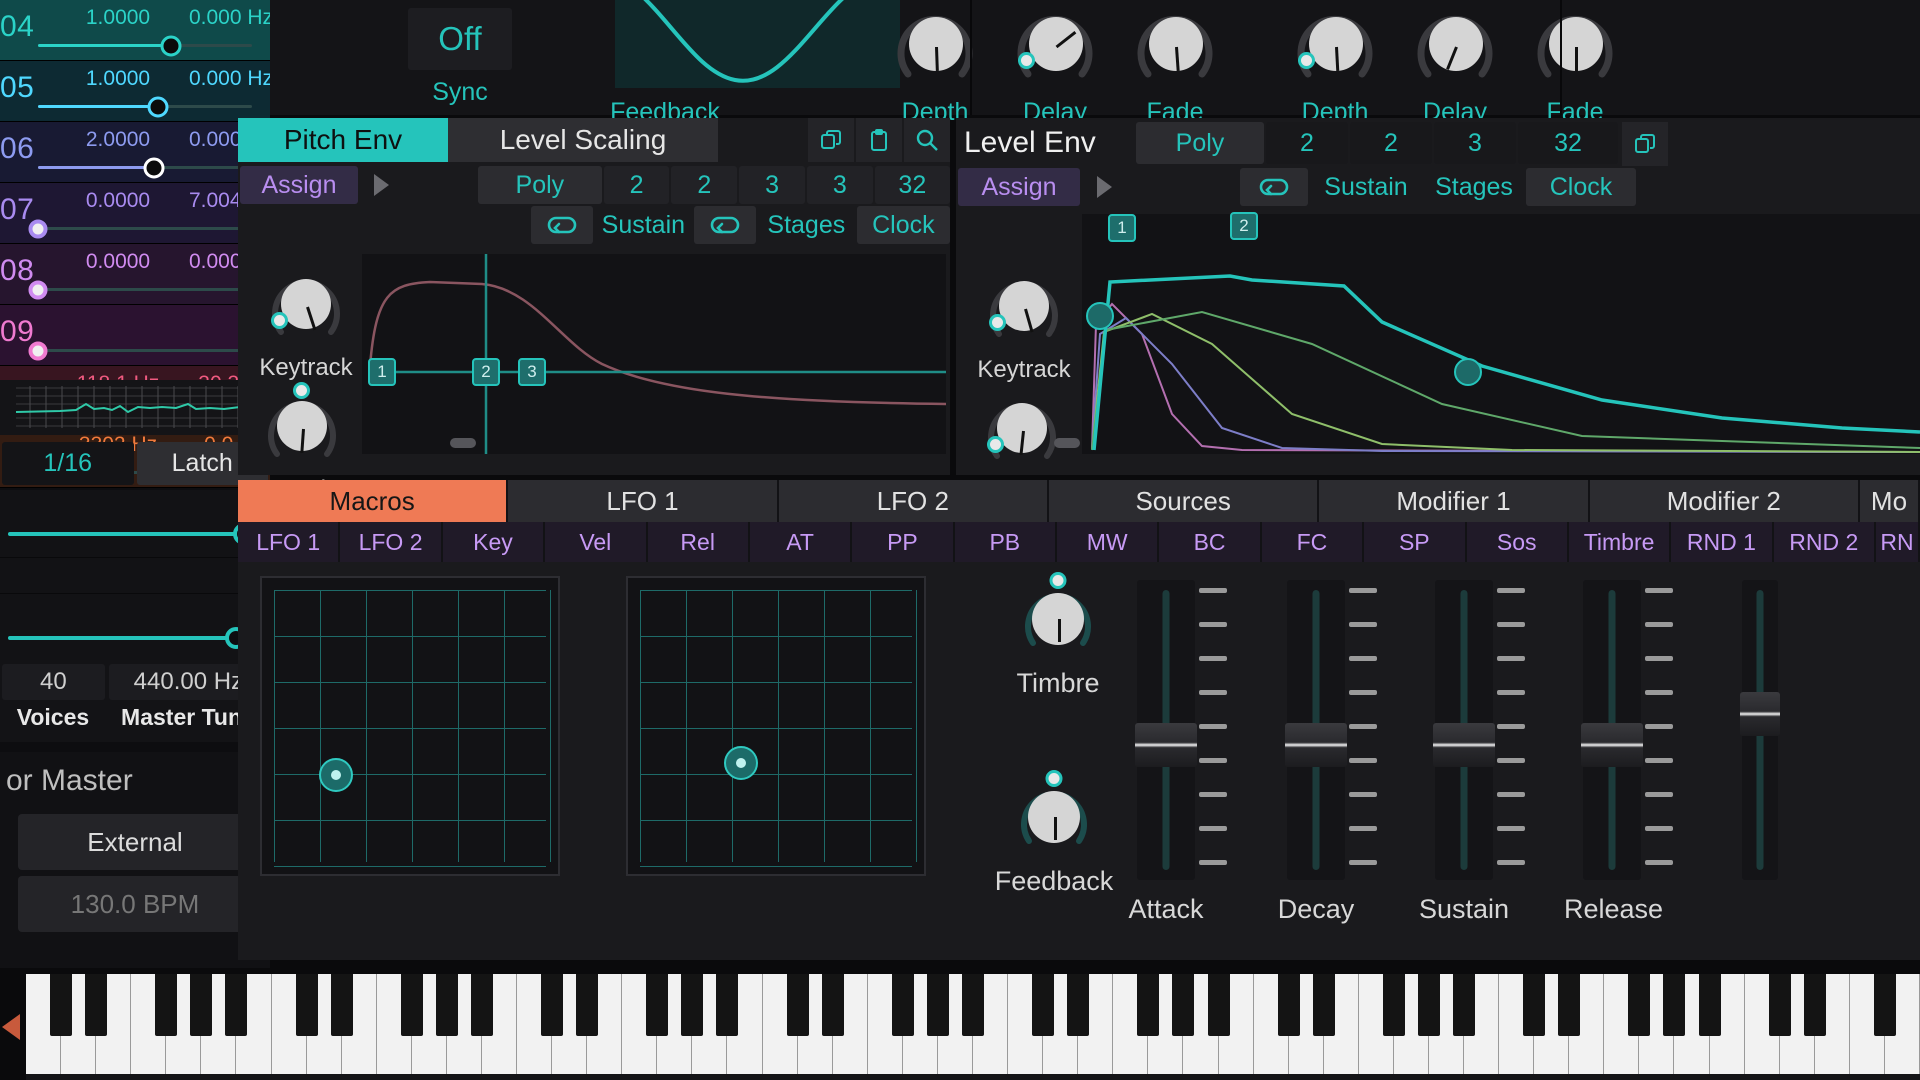  Describe the element at coordinates (1024, 309) in the screenshot. I see `level-keytrack-knob` at that location.